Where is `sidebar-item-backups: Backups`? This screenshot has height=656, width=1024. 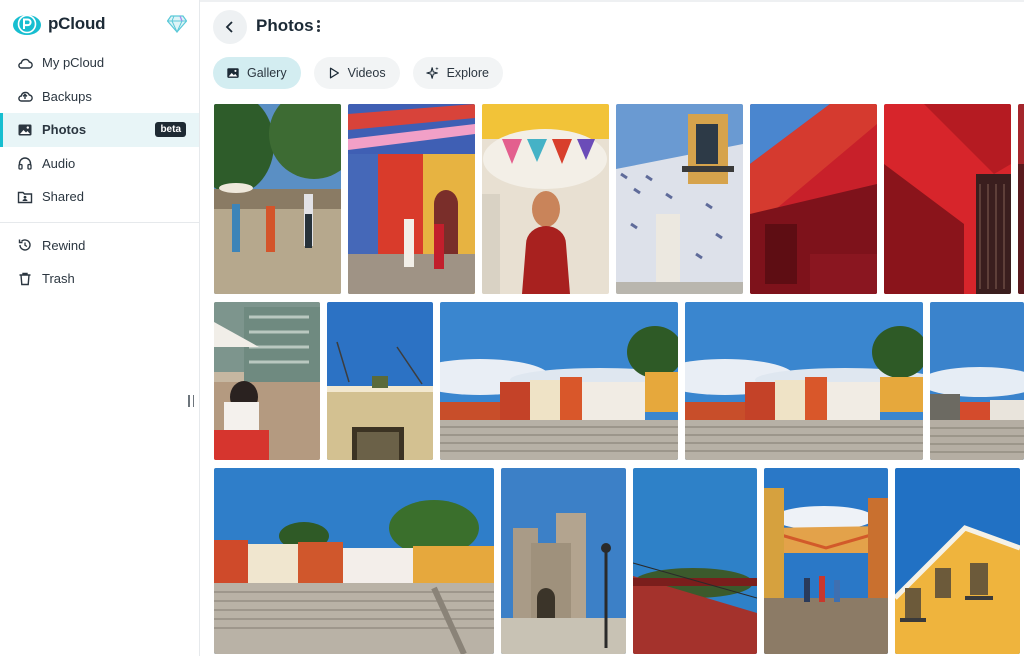
sidebar-item-backups: Backups is located at coordinates (99, 97).